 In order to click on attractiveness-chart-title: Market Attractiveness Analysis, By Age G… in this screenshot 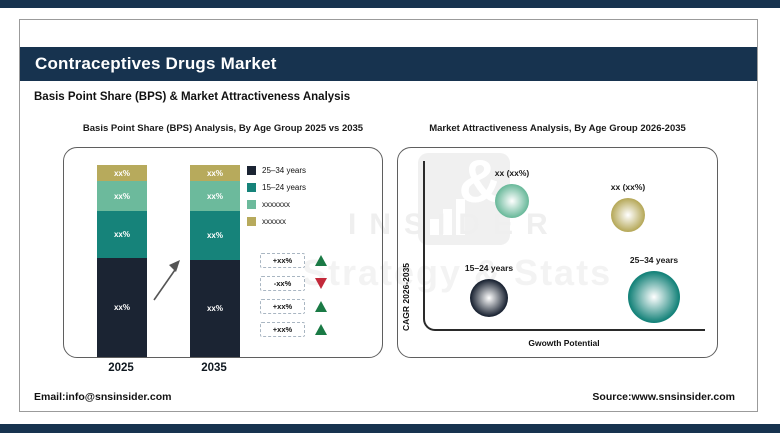, I will do `click(557, 128)`.